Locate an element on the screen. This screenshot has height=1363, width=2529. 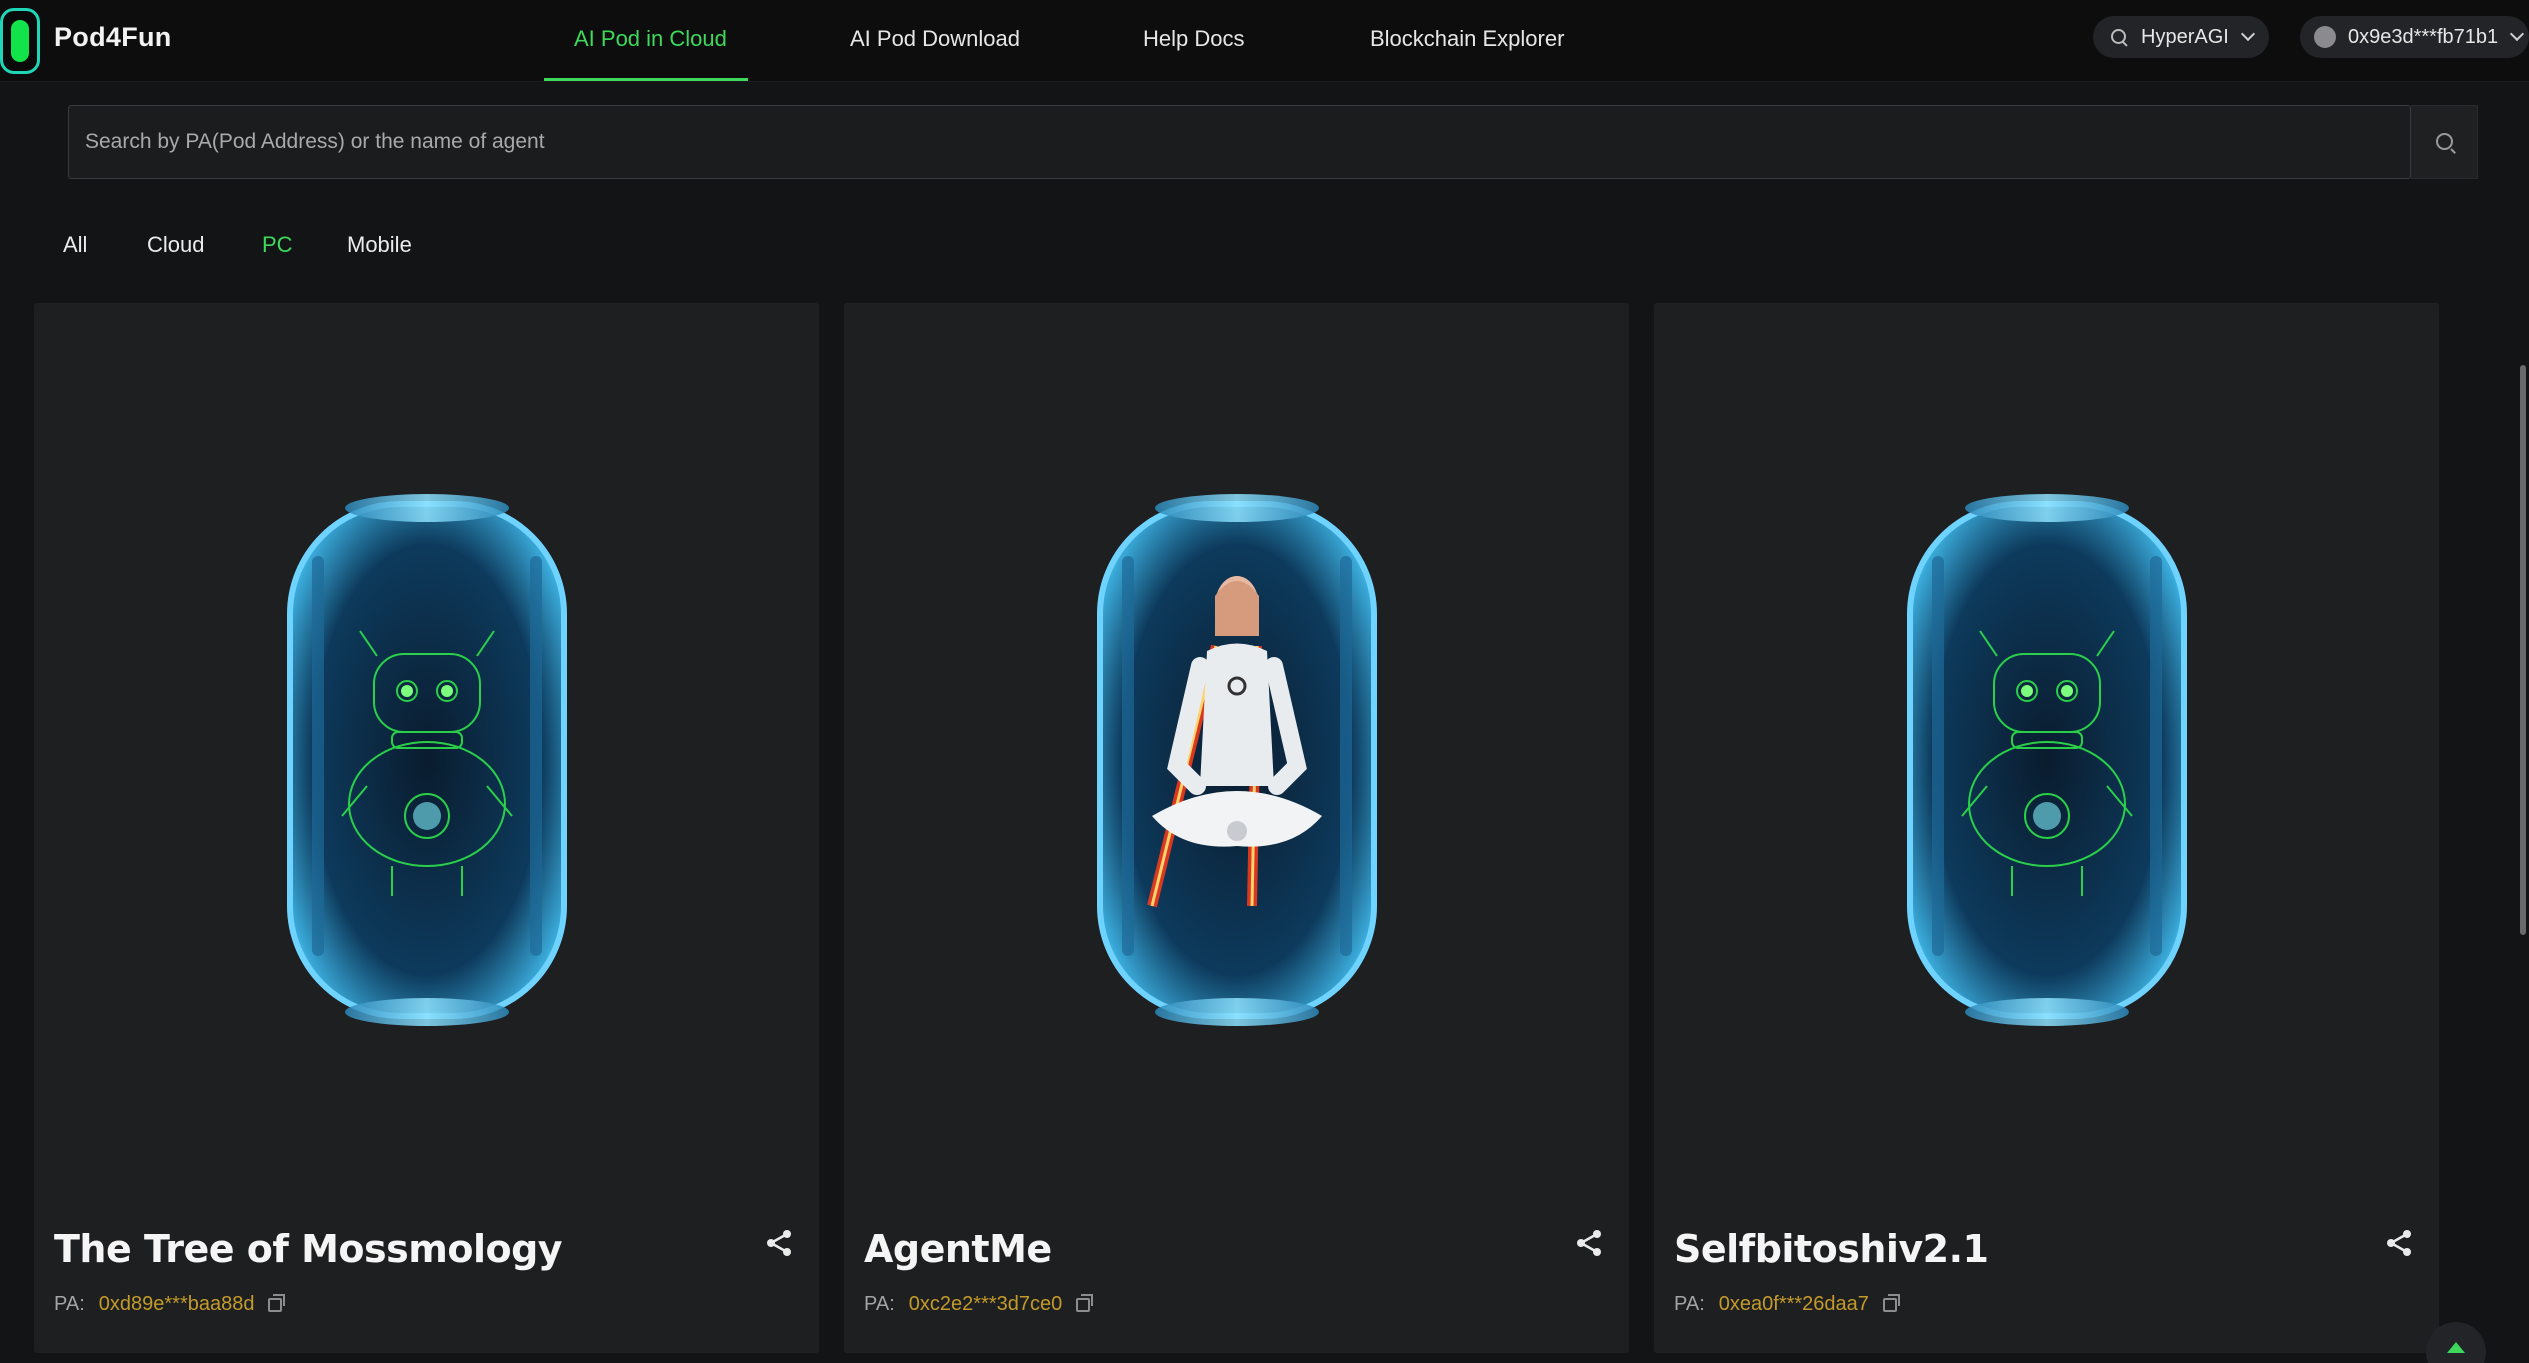
nav-ai-pod-download: AI Pod Download is located at coordinates (935, 39).